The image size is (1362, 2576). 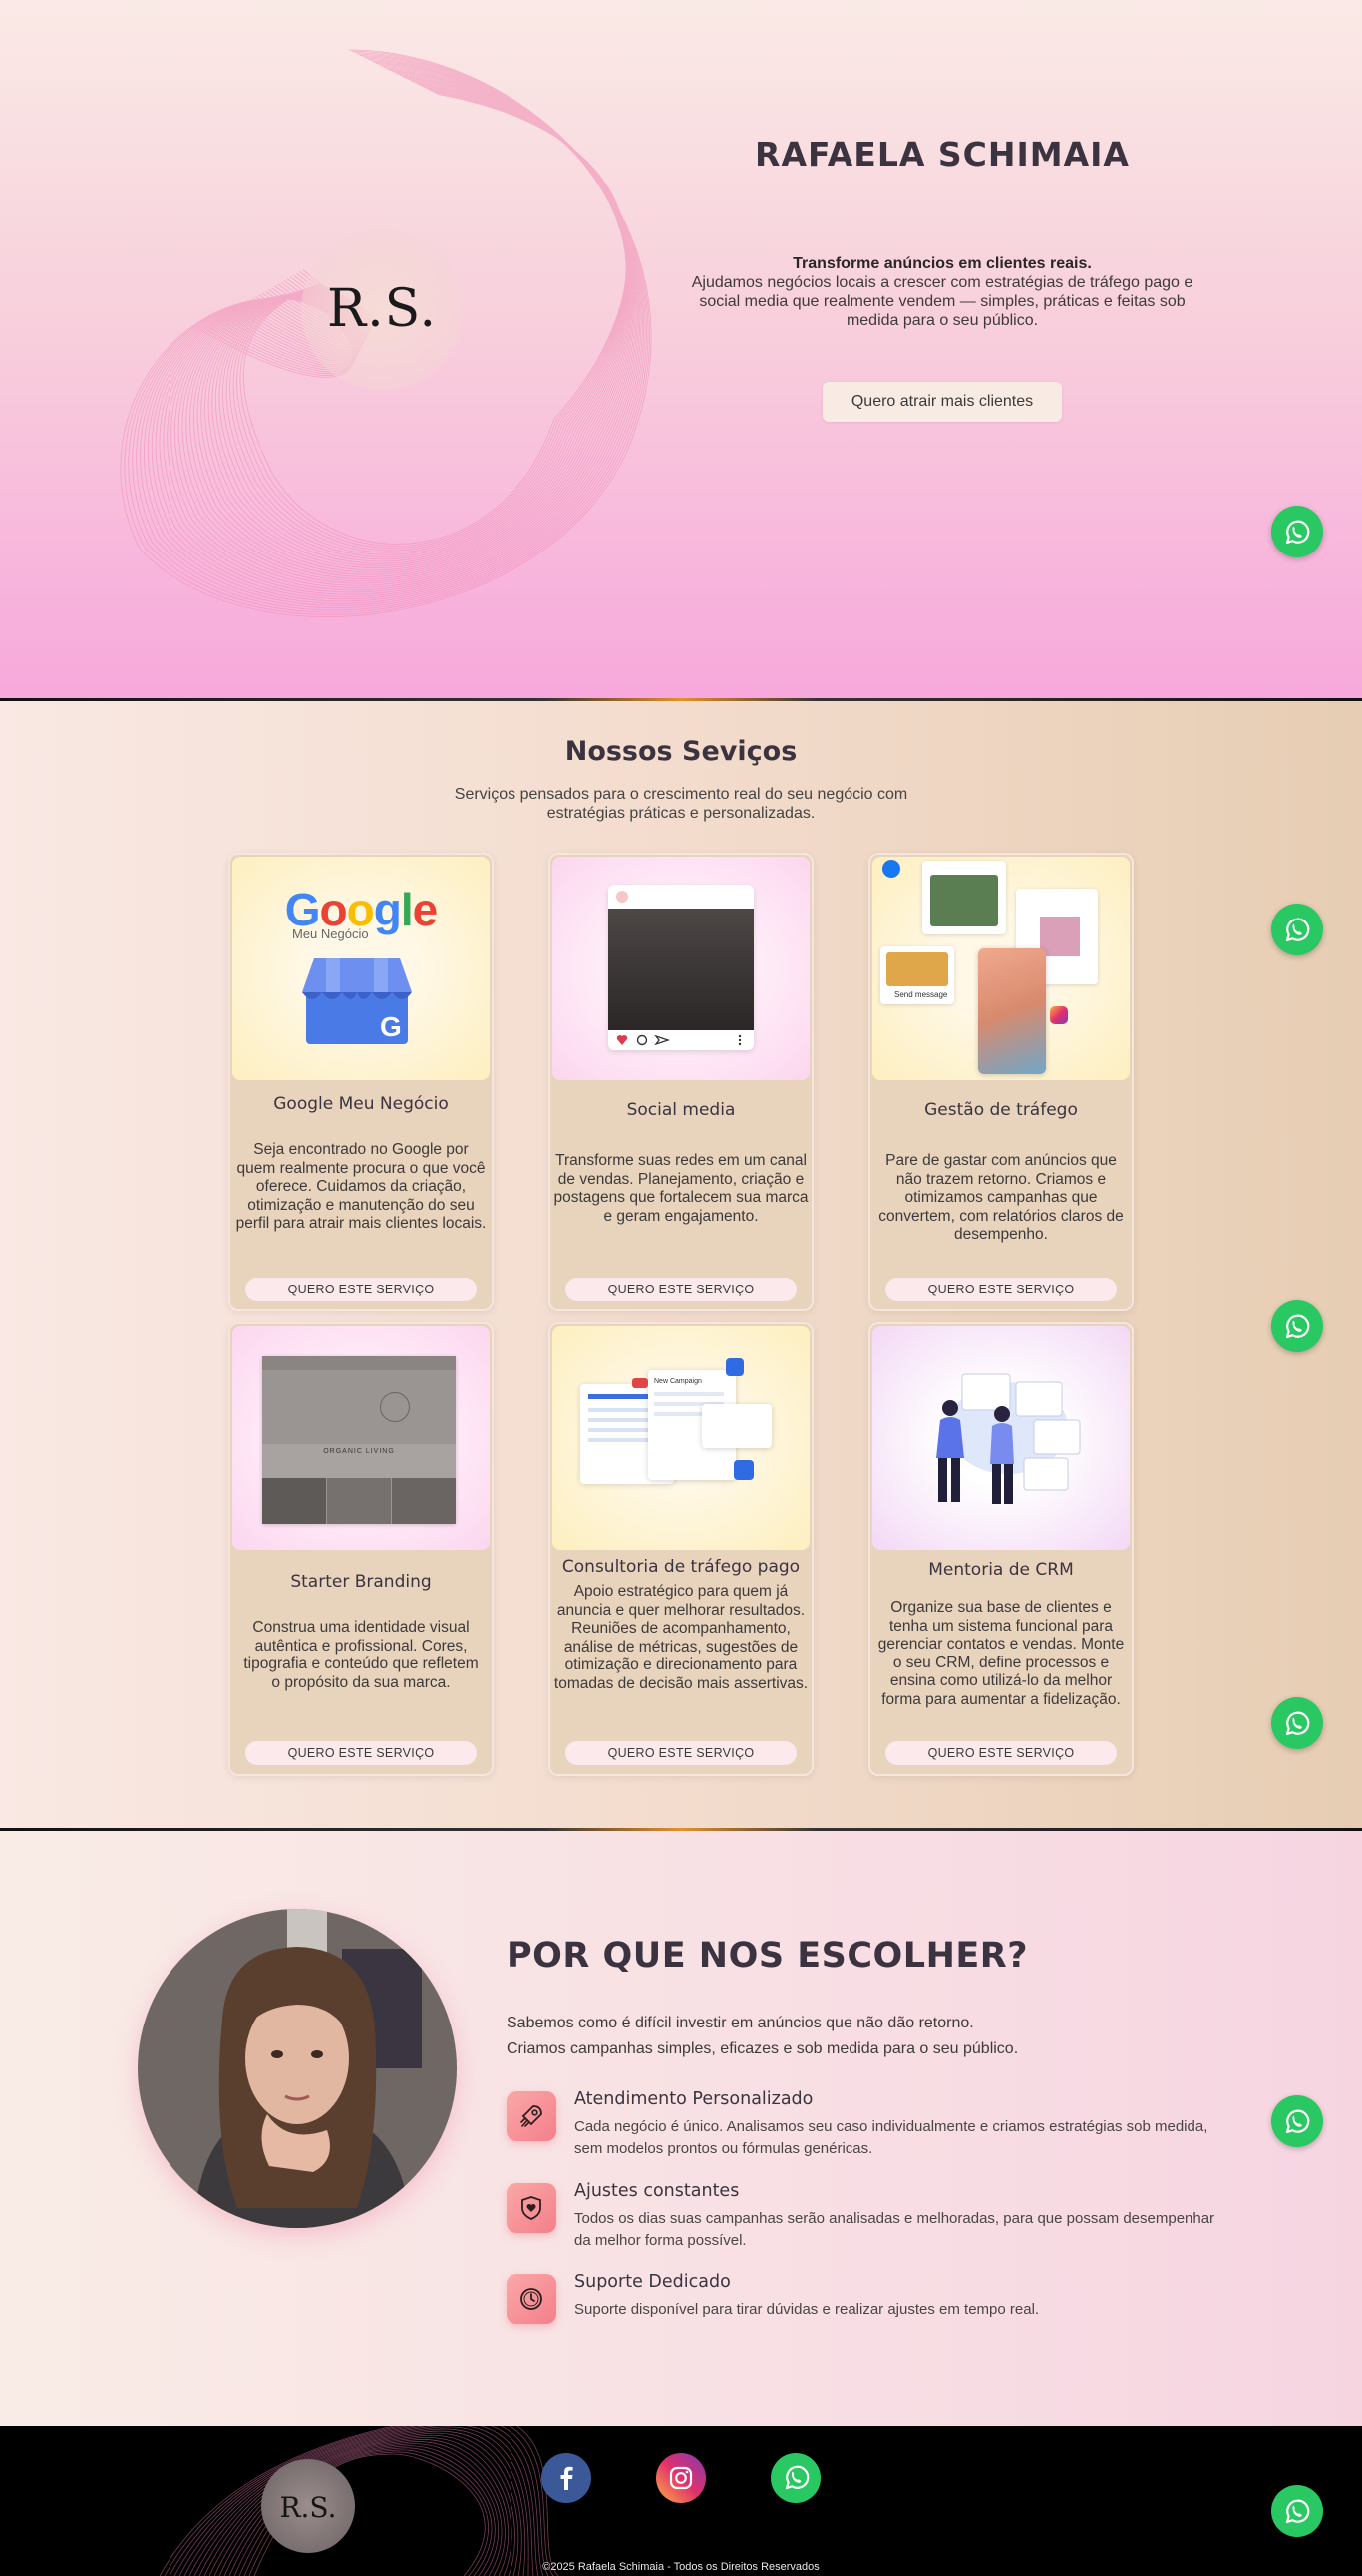 What do you see at coordinates (1008, 1439) in the screenshot?
I see `crm-team-illustration` at bounding box center [1008, 1439].